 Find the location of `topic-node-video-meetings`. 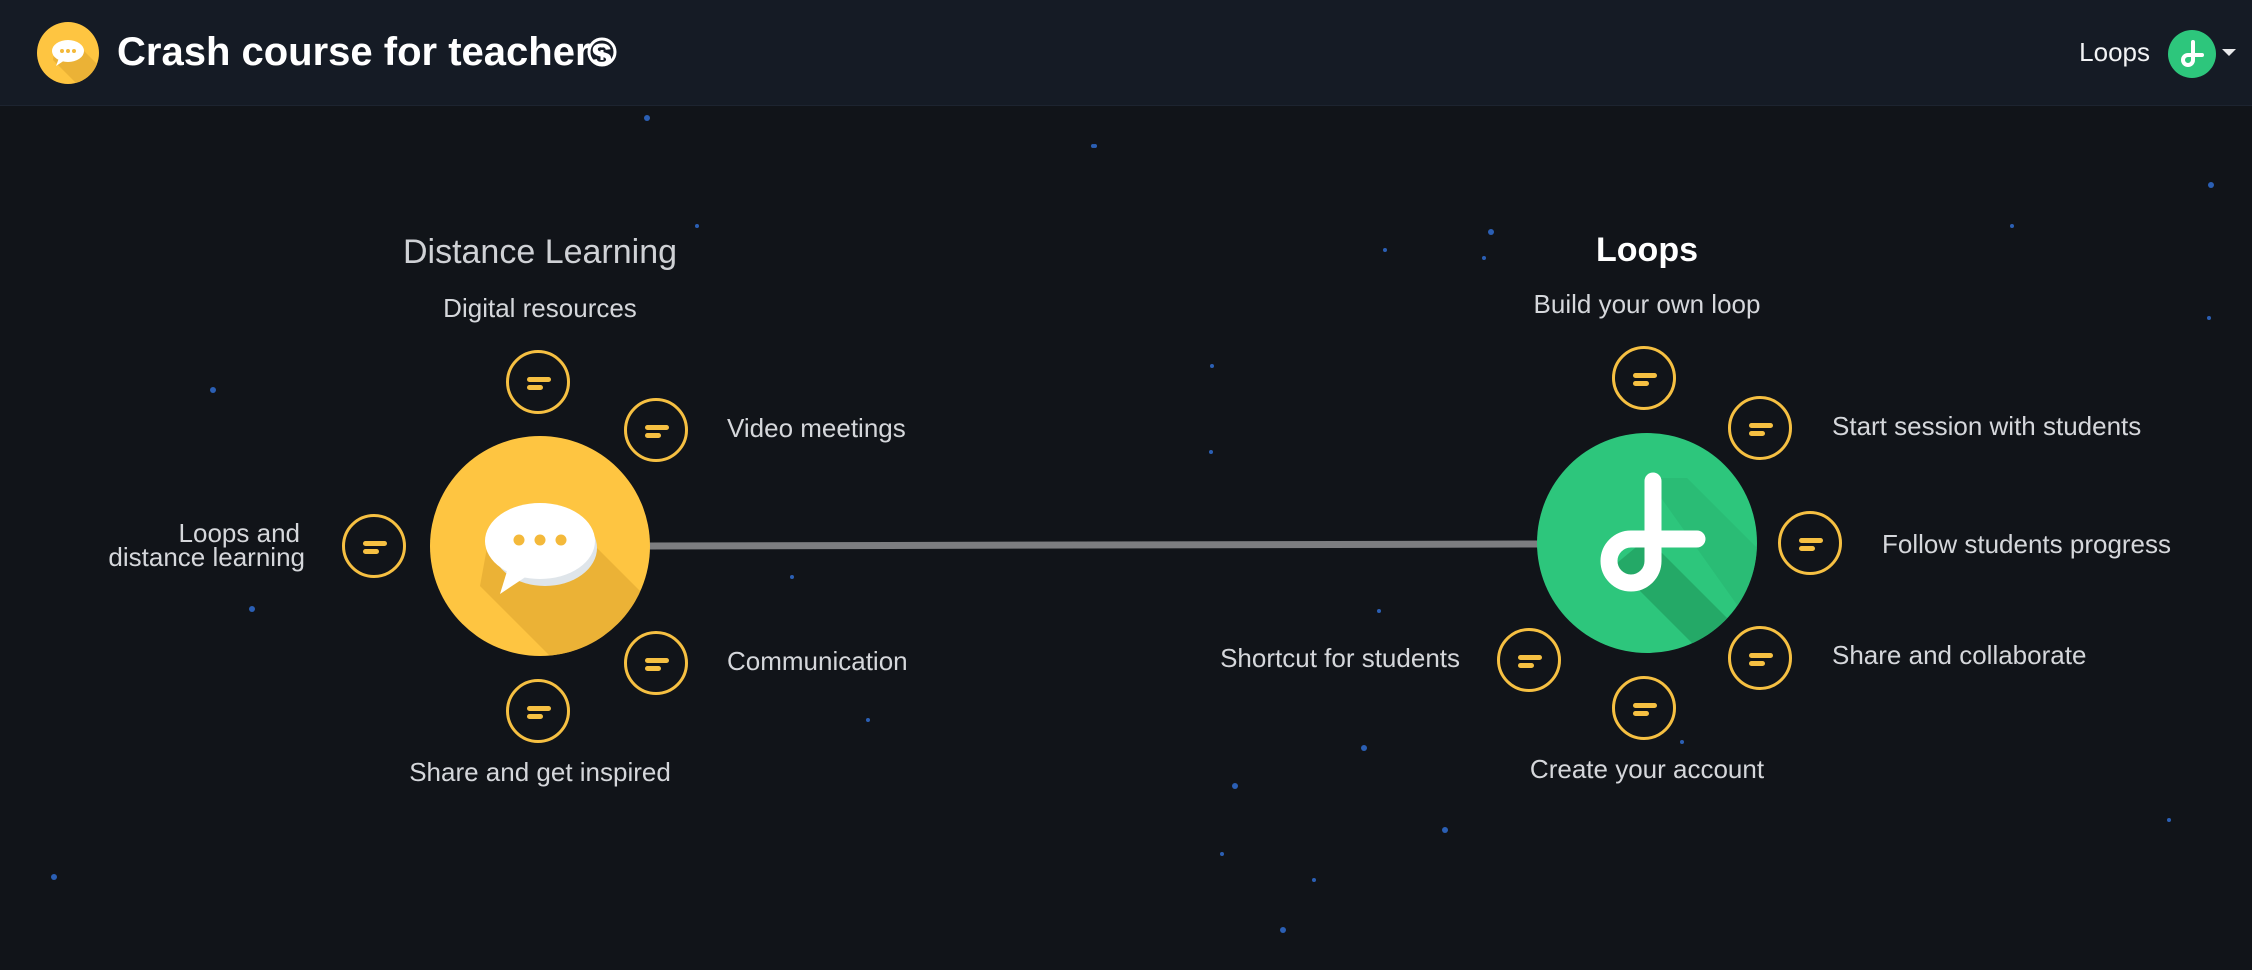

topic-node-video-meetings is located at coordinates (656, 430).